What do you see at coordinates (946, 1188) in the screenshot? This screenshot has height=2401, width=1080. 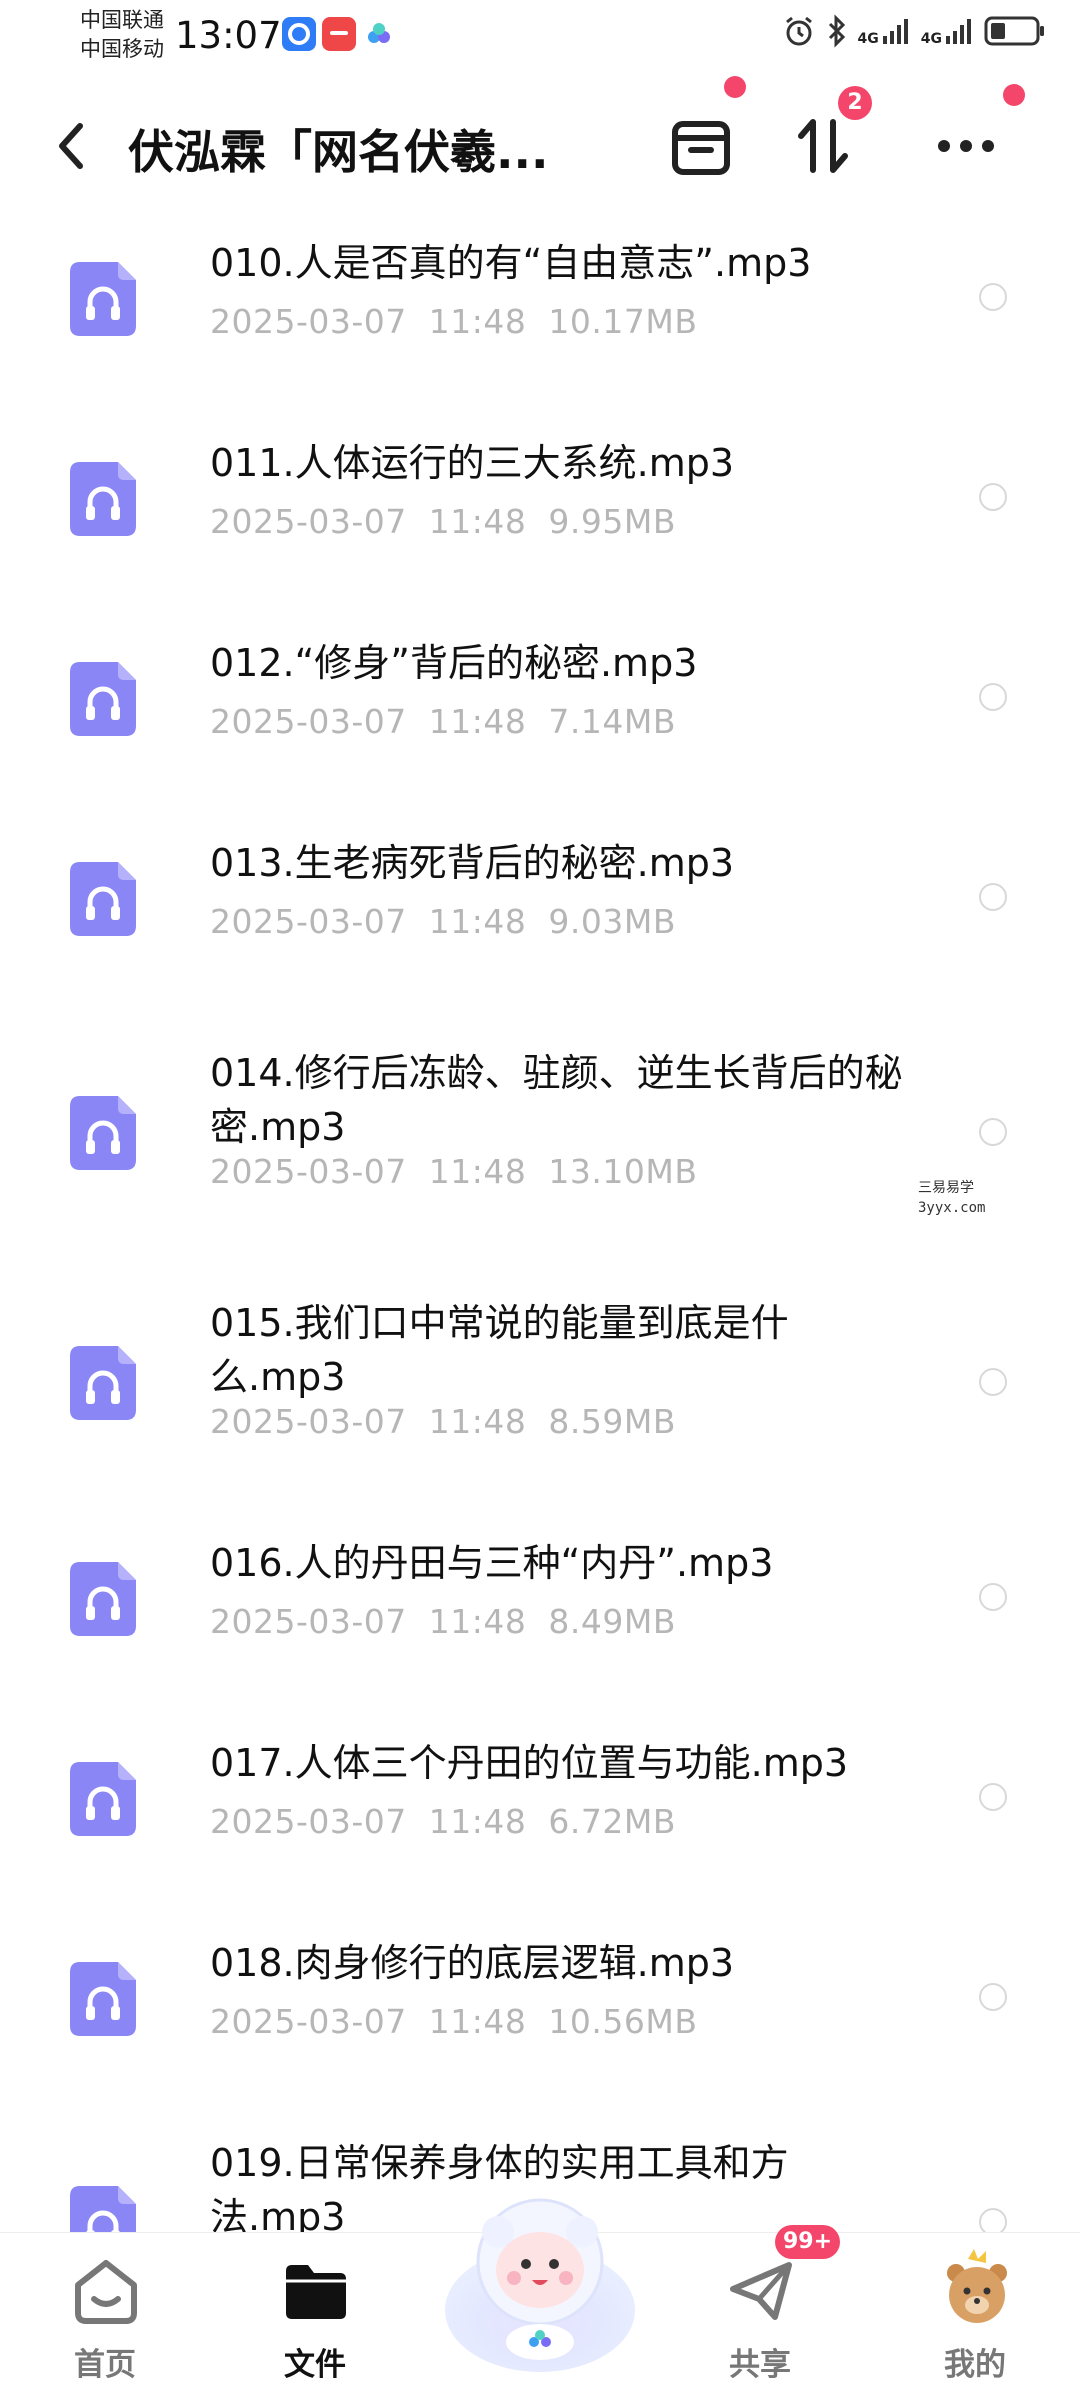 I see `watermark-line-1: 三易易学` at bounding box center [946, 1188].